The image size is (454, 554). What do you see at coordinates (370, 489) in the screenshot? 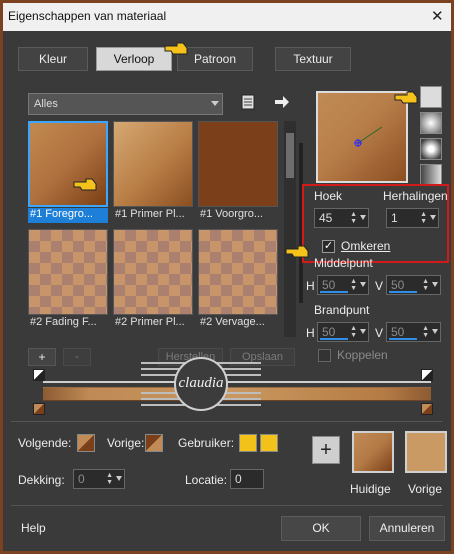
I see `huidige-label: Huidige` at bounding box center [370, 489].